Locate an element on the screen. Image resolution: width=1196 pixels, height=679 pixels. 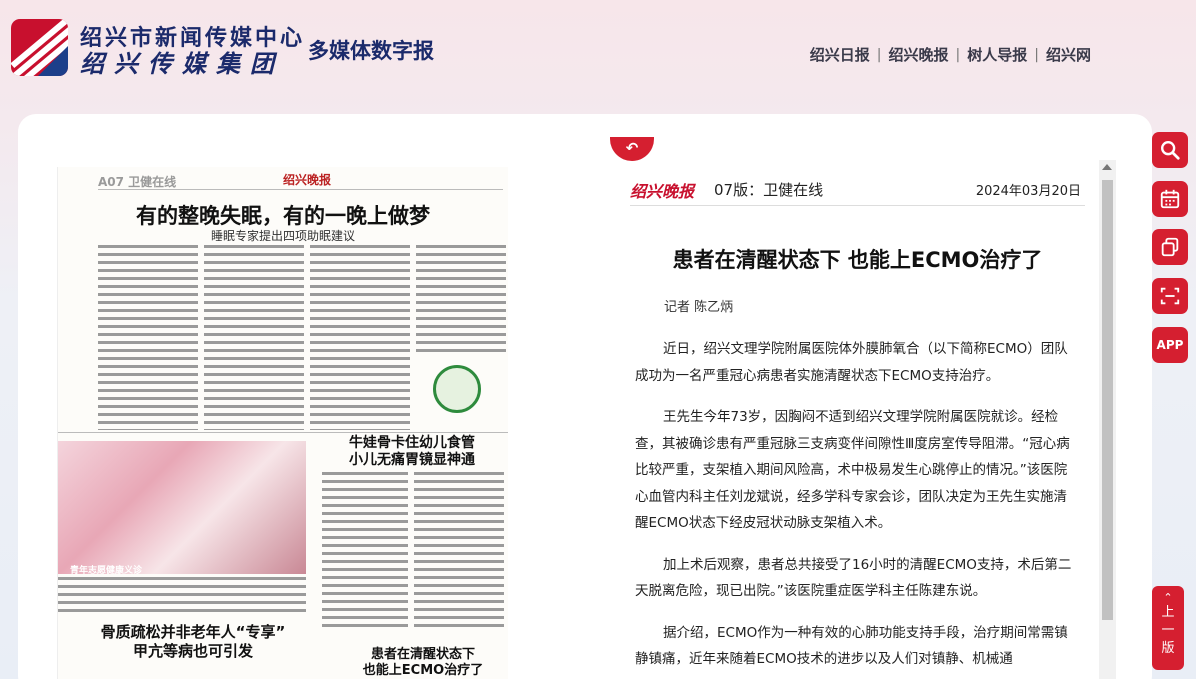
article-edition: 07版：卫健在线 is located at coordinates (769, 190).